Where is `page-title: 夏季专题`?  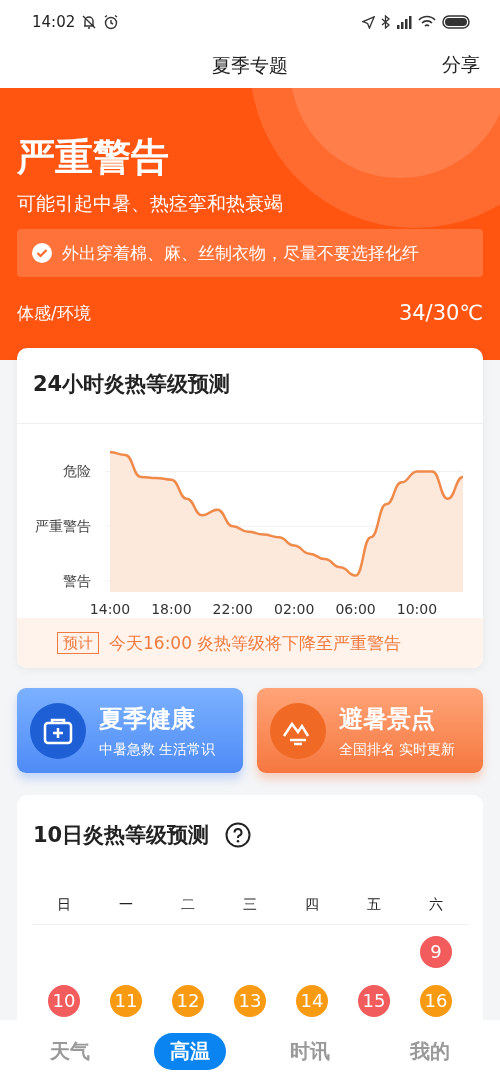
page-title: 夏季专题 is located at coordinates (250, 65).